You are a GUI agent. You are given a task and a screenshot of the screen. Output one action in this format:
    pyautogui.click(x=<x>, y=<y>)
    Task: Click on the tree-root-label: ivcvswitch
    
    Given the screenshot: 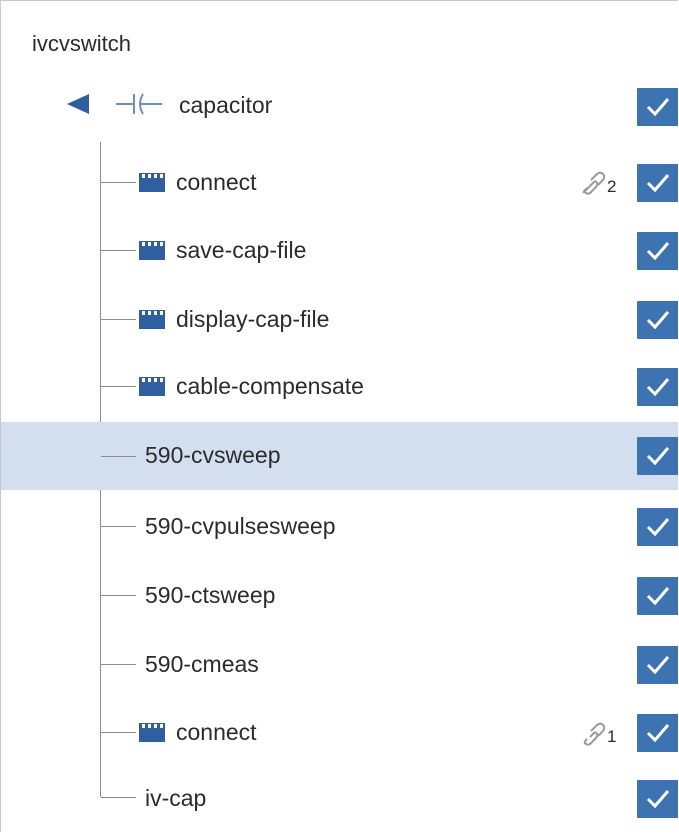 What is the action you would take?
    pyautogui.click(x=81, y=44)
    